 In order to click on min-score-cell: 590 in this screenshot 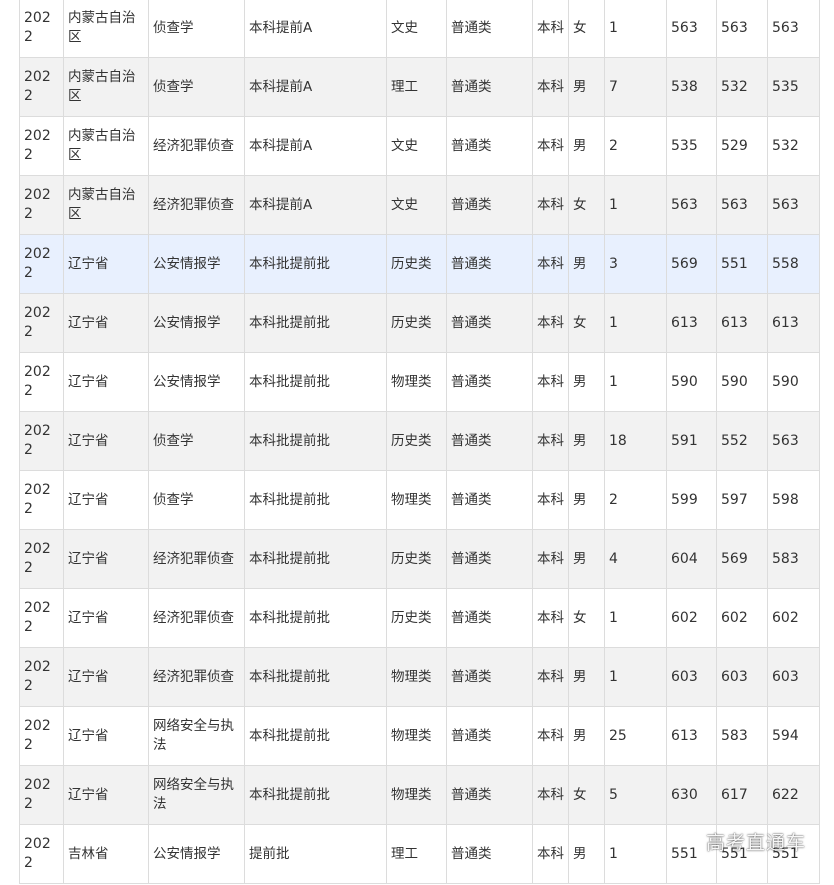, I will do `click(742, 382)`.